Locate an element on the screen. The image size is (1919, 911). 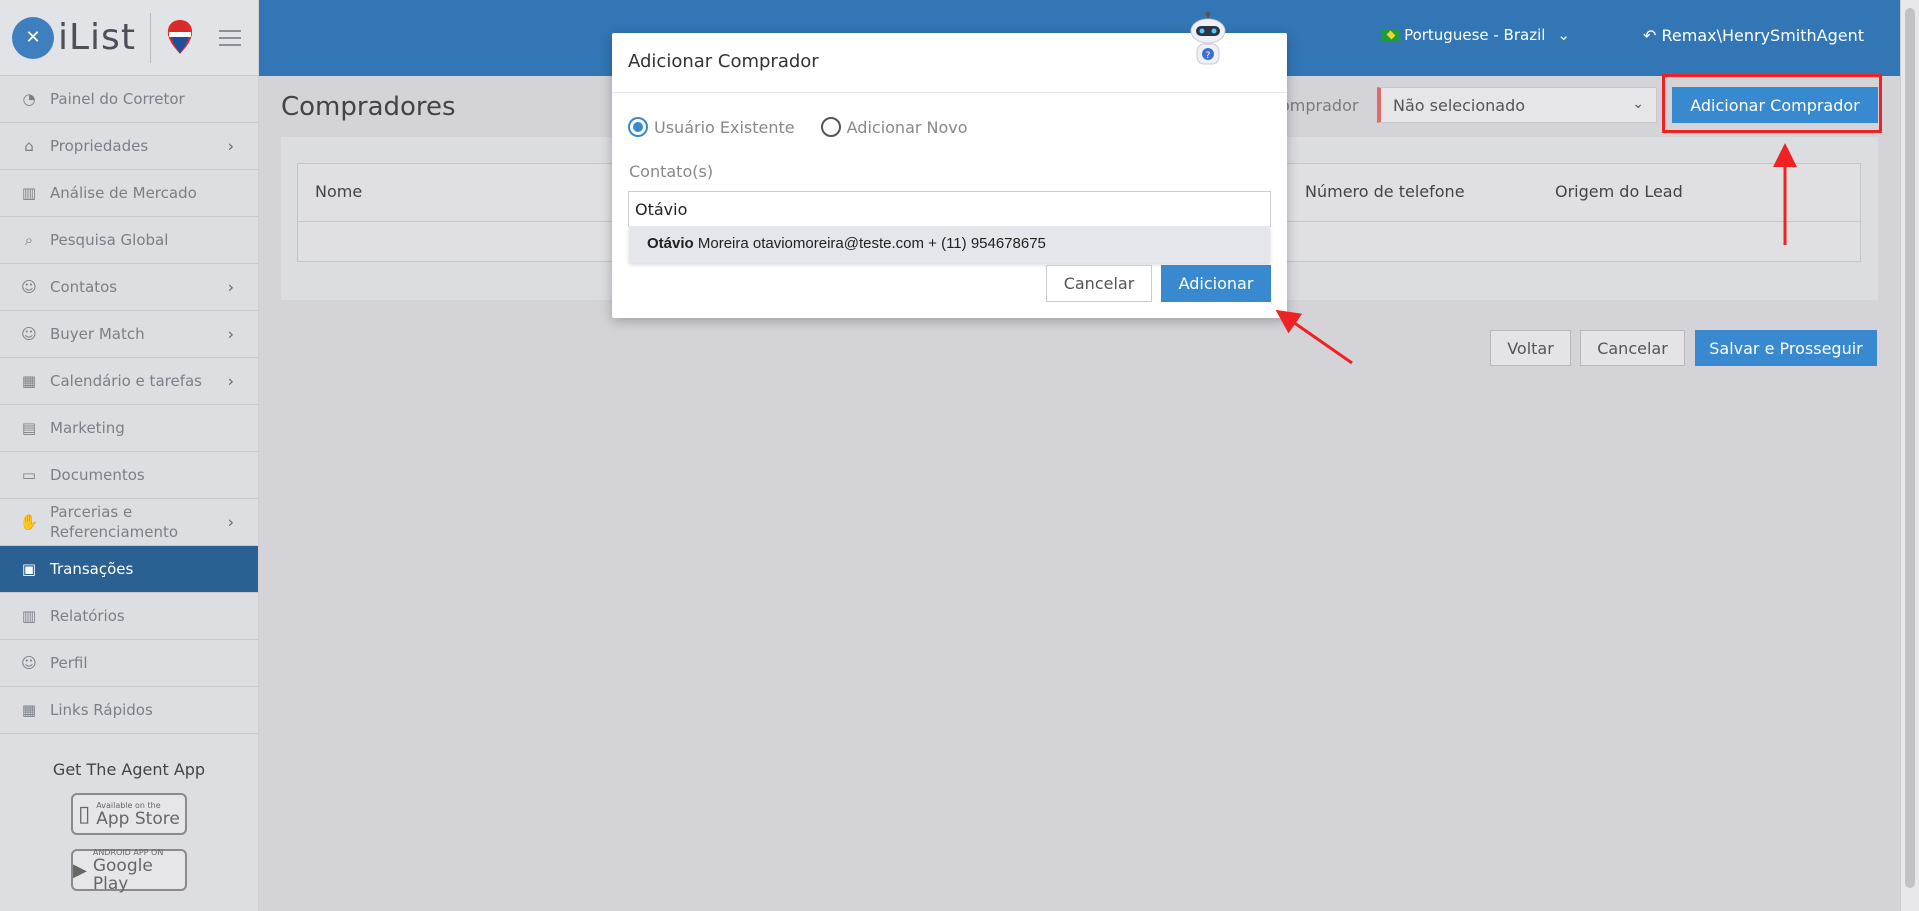
sidebar-item-parcerias-e-referenciamento: ✋ Parcerias e Referenciamento › is located at coordinates (129, 522).